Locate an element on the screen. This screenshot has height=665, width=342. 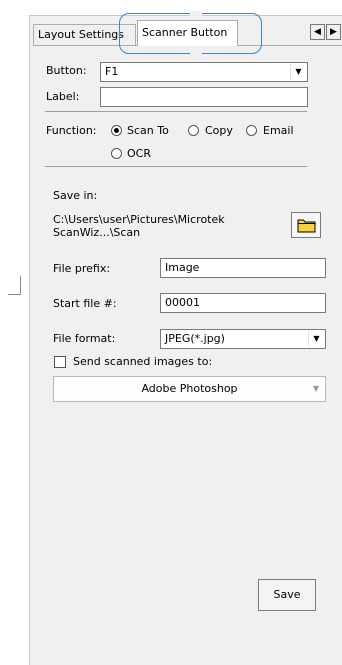
radio-ocr-label: OCR is located at coordinates (139, 153).